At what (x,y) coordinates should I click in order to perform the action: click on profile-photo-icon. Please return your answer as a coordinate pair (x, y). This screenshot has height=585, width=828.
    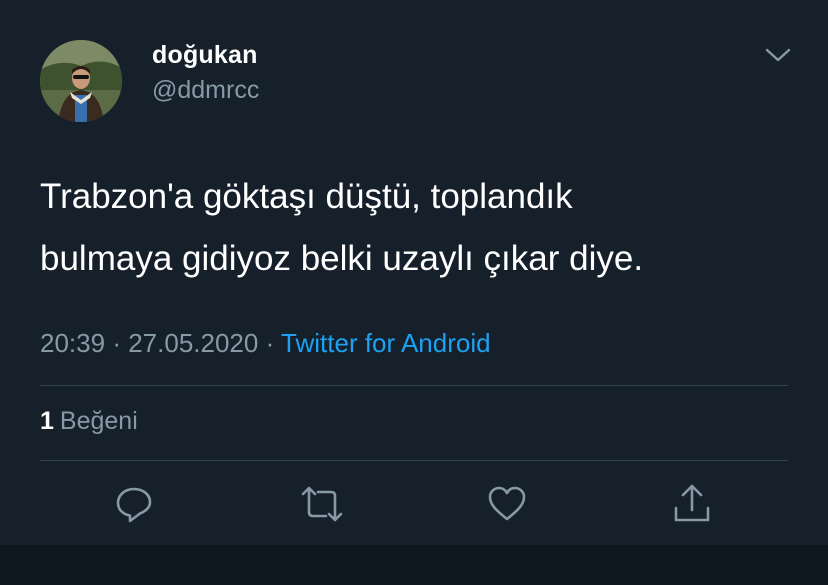
    Looking at the image, I should click on (81, 81).